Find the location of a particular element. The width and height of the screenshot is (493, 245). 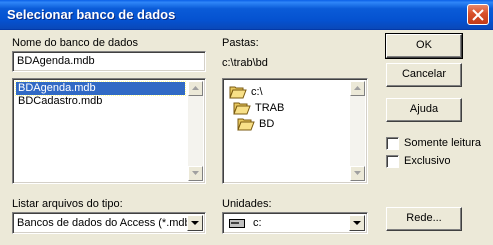

read-only-checkbox-box is located at coordinates (392, 143).